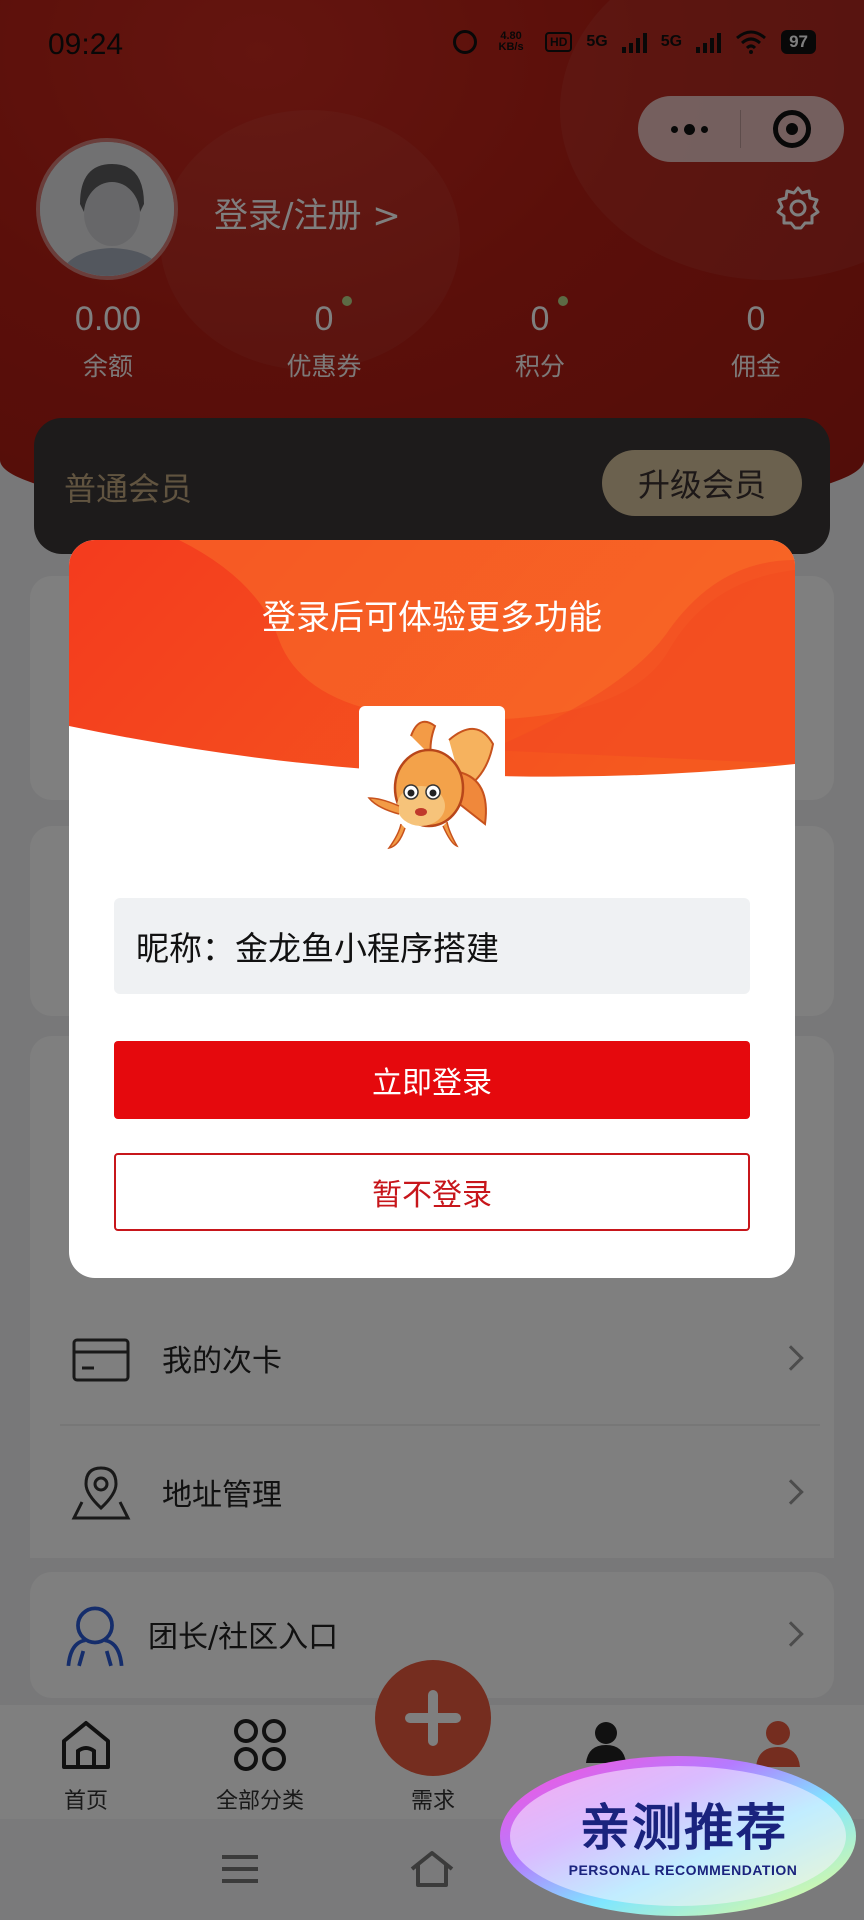  What do you see at coordinates (432, 618) in the screenshot?
I see `dialog-title: 登录后可体验更多功能` at bounding box center [432, 618].